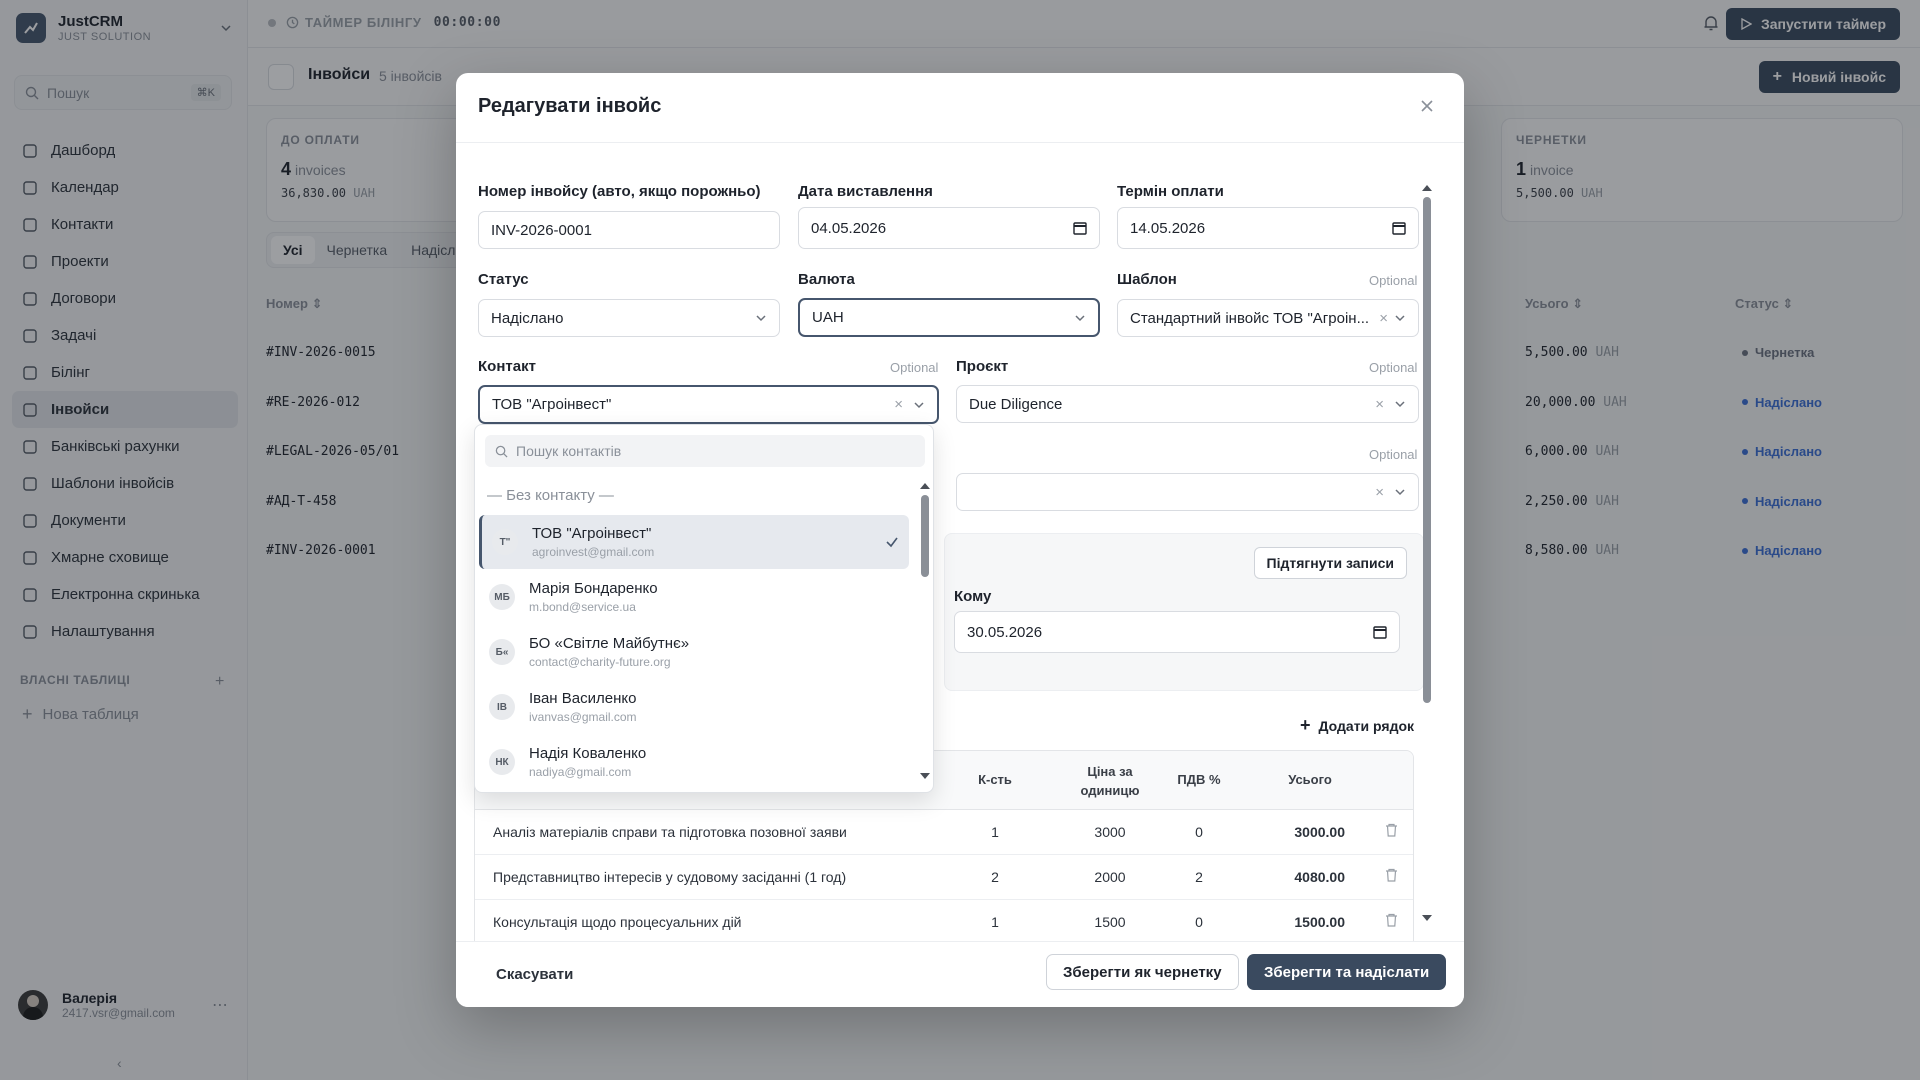  I want to click on item-price: 3000, so click(1110, 832).